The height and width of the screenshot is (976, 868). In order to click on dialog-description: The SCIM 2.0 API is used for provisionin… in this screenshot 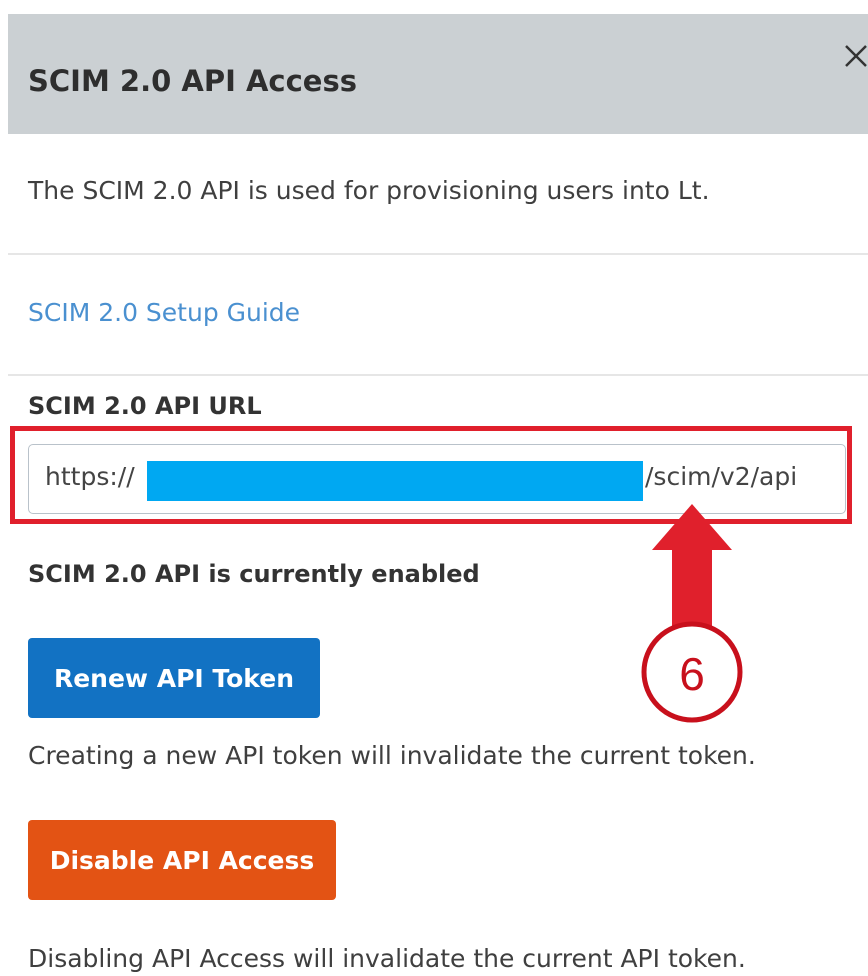, I will do `click(369, 190)`.